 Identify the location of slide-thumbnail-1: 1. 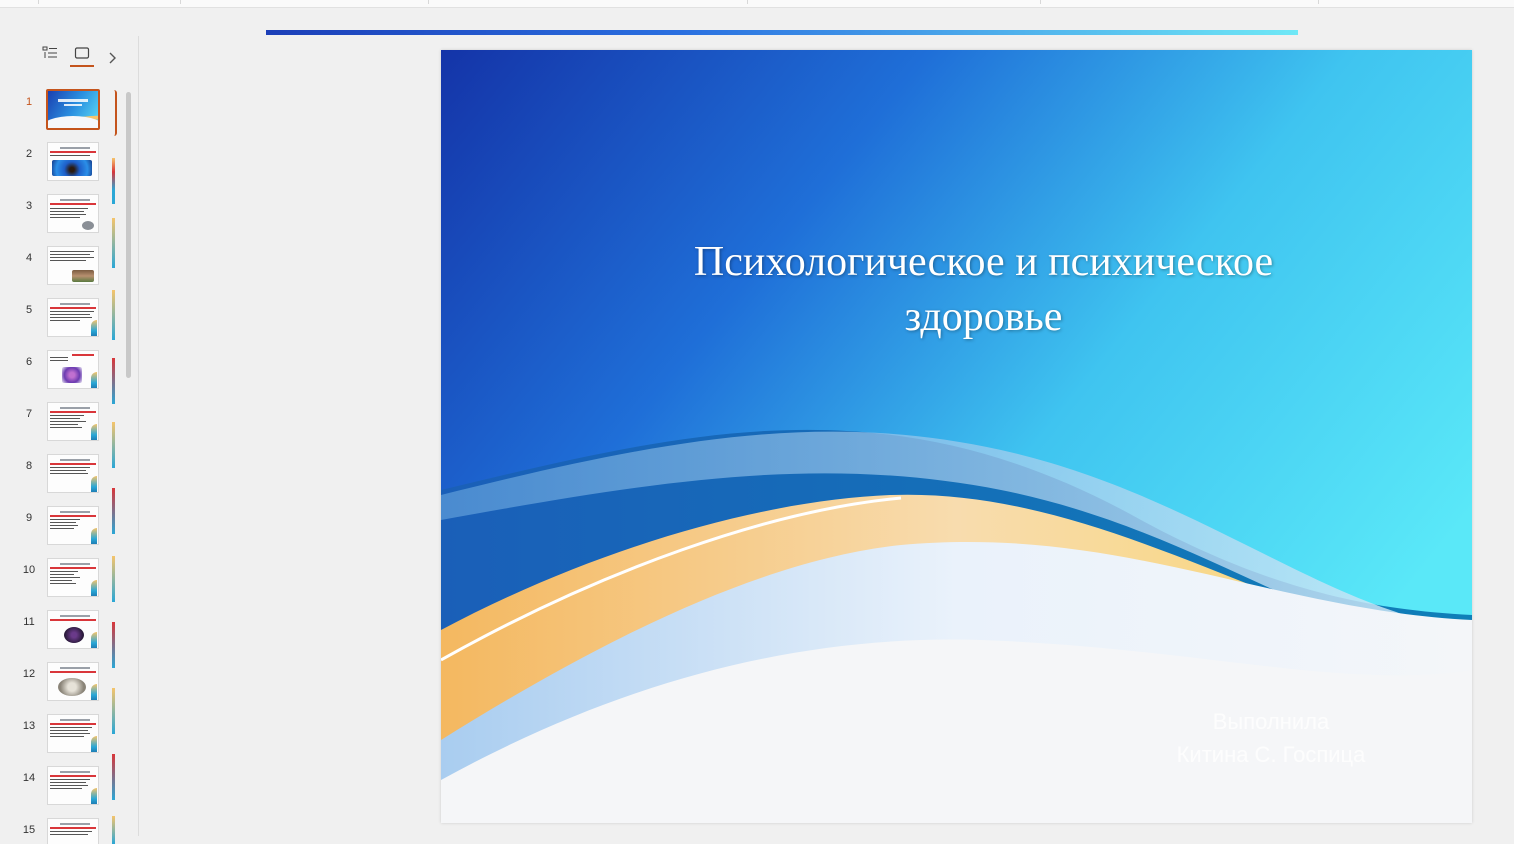
(64, 109).